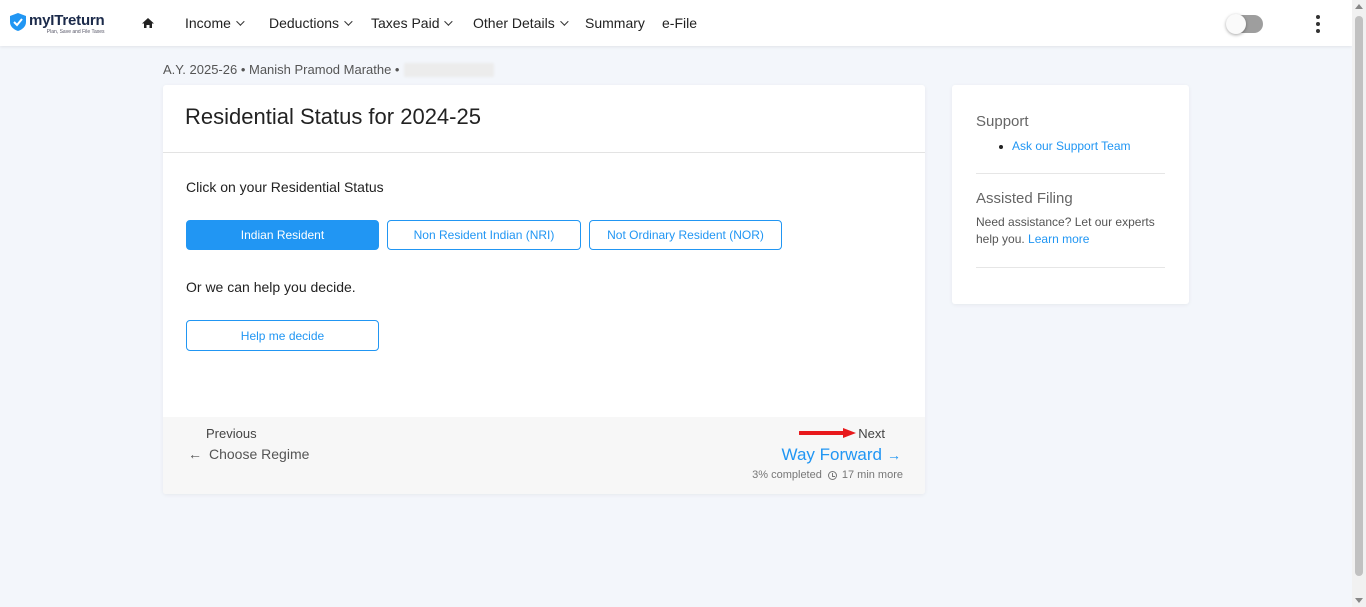 The image size is (1366, 607). What do you see at coordinates (259, 454) in the screenshot?
I see `previous-link-text: Choose Regime` at bounding box center [259, 454].